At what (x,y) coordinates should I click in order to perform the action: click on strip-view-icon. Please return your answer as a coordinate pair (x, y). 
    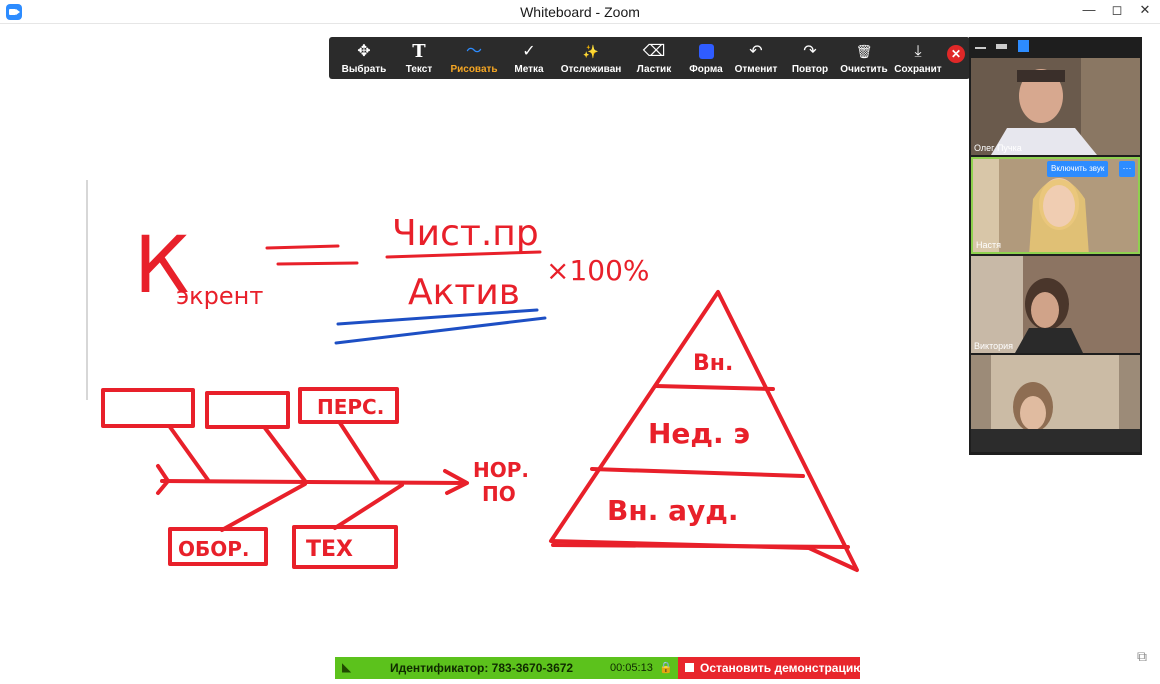
    Looking at the image, I should click on (1001, 46).